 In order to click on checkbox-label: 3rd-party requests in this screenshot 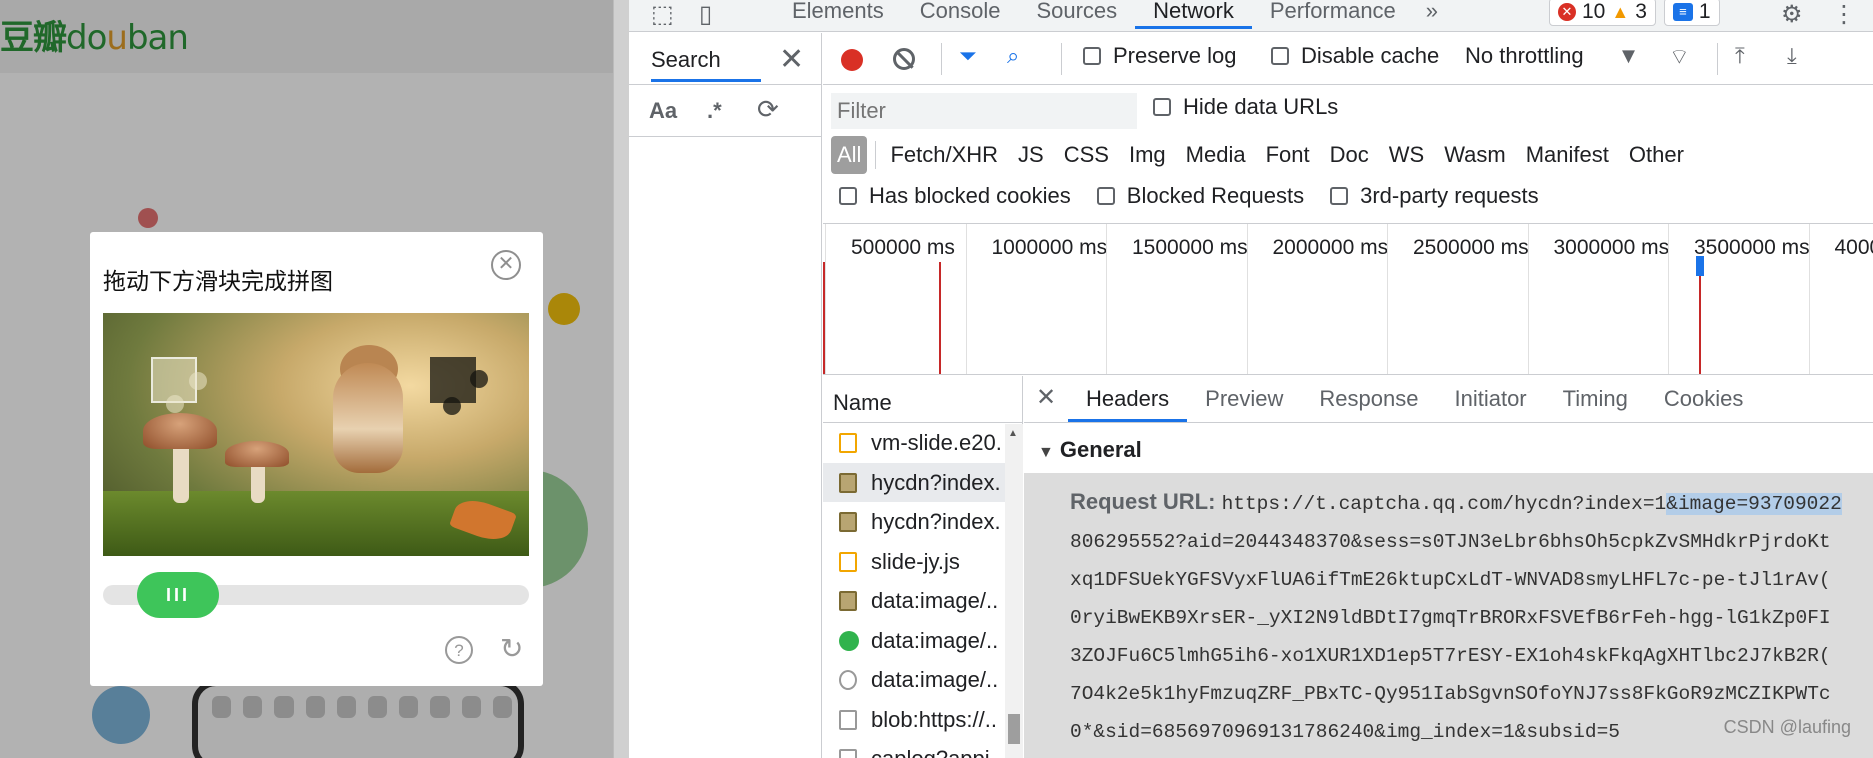, I will do `click(1449, 195)`.